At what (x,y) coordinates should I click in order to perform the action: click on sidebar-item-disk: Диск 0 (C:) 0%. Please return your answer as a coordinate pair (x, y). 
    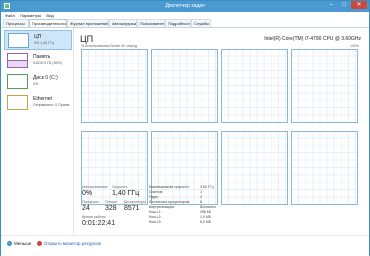
    Looking at the image, I should click on (38, 82).